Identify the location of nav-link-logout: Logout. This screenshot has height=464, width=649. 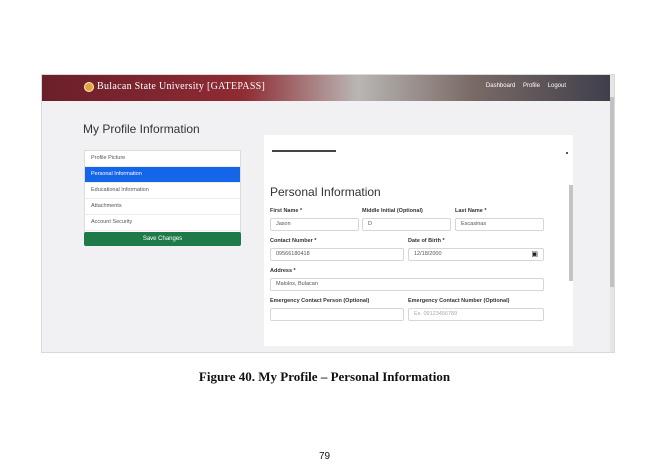
(557, 86).